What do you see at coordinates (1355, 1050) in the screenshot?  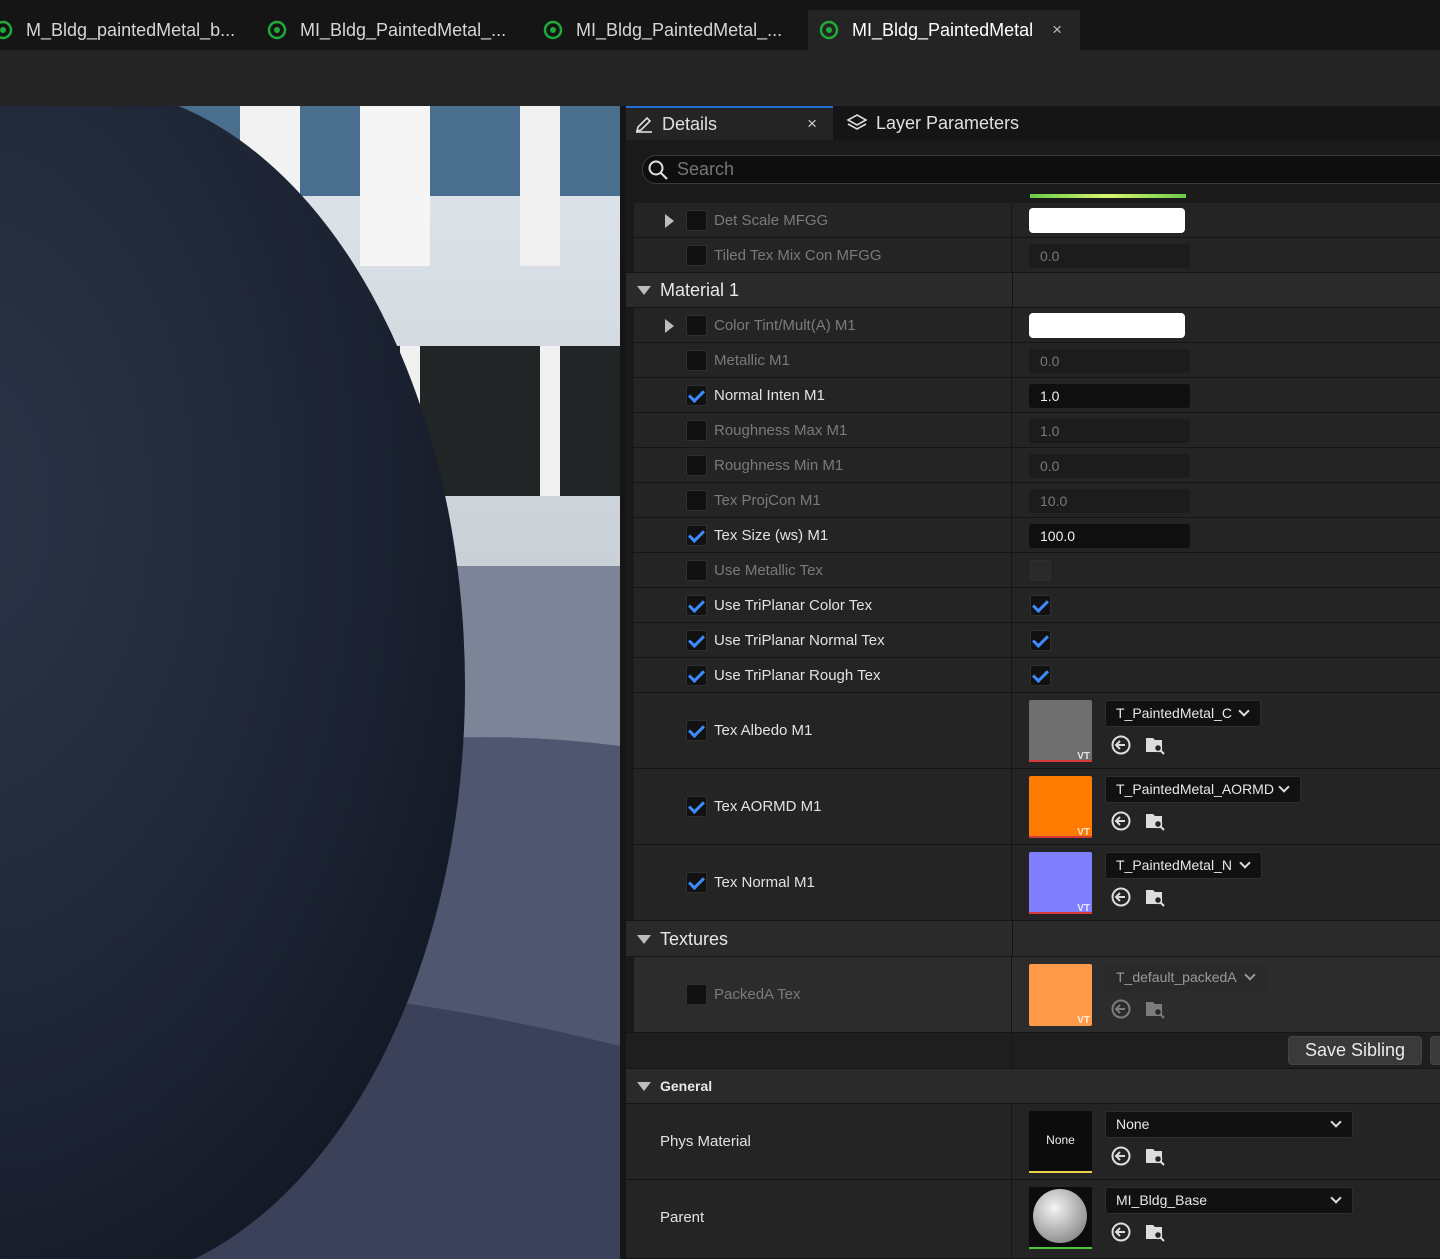 I see `save-sibling-button: Save Sibling` at bounding box center [1355, 1050].